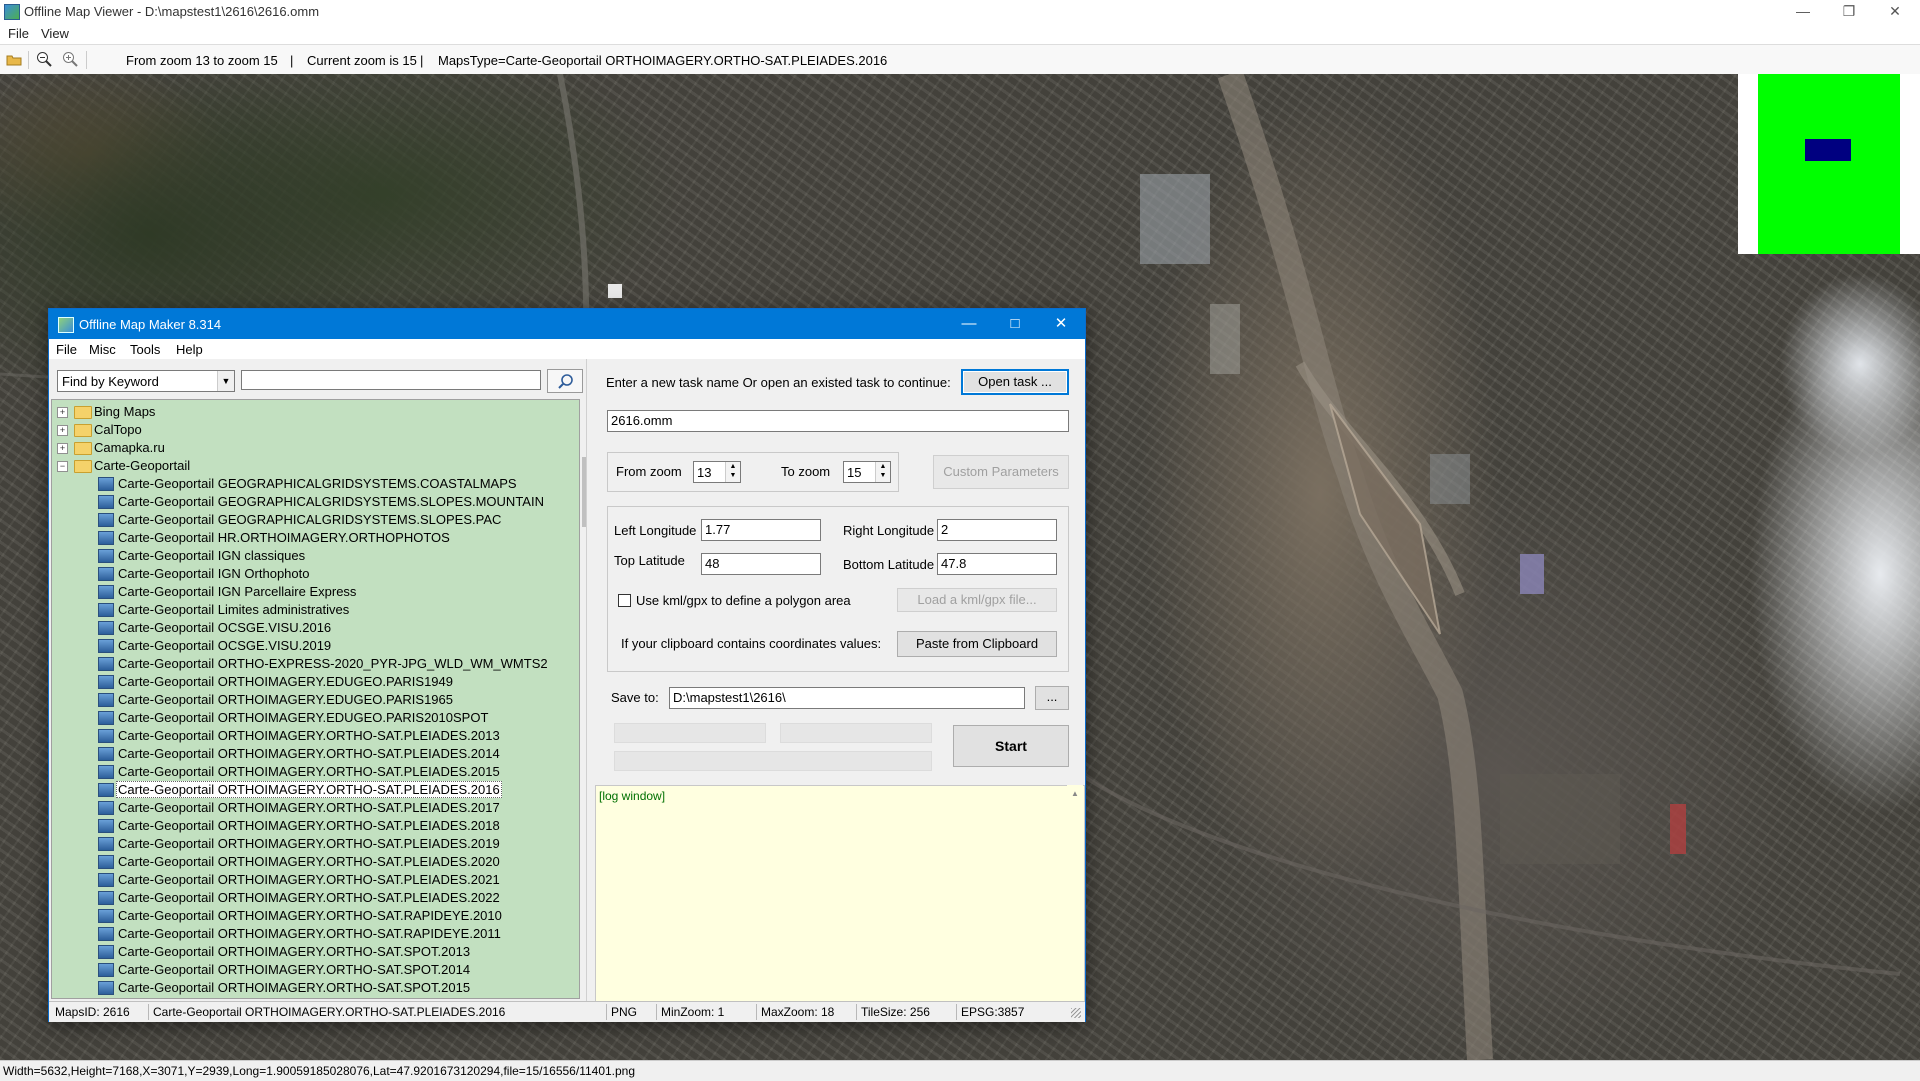 The height and width of the screenshot is (1081, 1920). What do you see at coordinates (110, 381) in the screenshot?
I see `search-mode-value: Find by Keyword` at bounding box center [110, 381].